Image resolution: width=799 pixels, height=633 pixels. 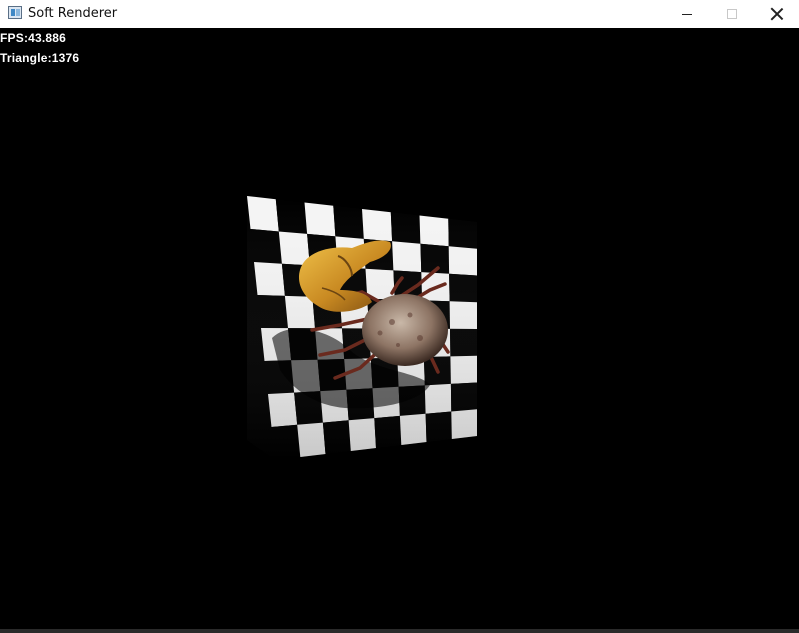 I want to click on rendered-scene, so click(x=362, y=328).